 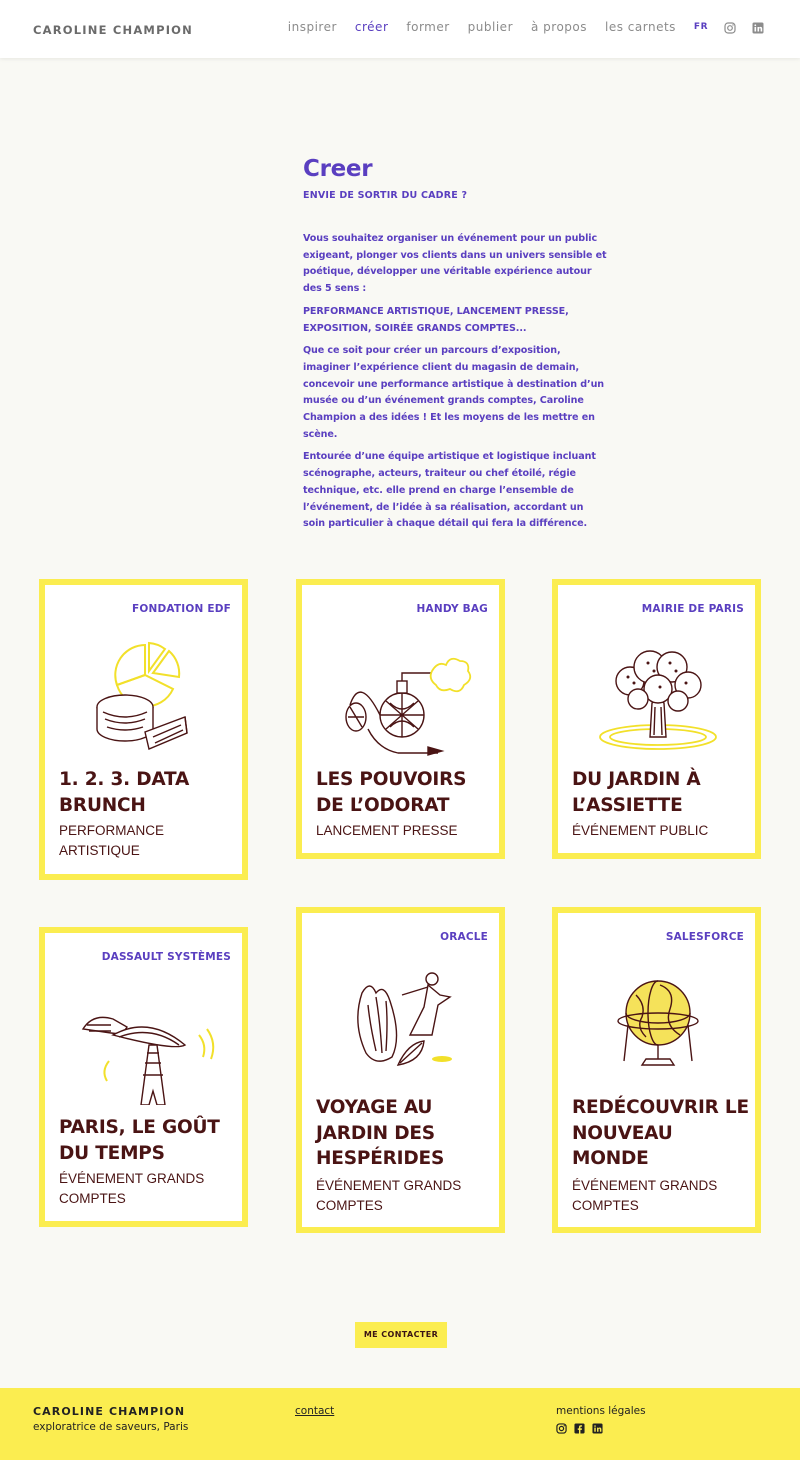 I want to click on card-type: PERFORMANCE ARTISTIQUE, so click(x=112, y=840).